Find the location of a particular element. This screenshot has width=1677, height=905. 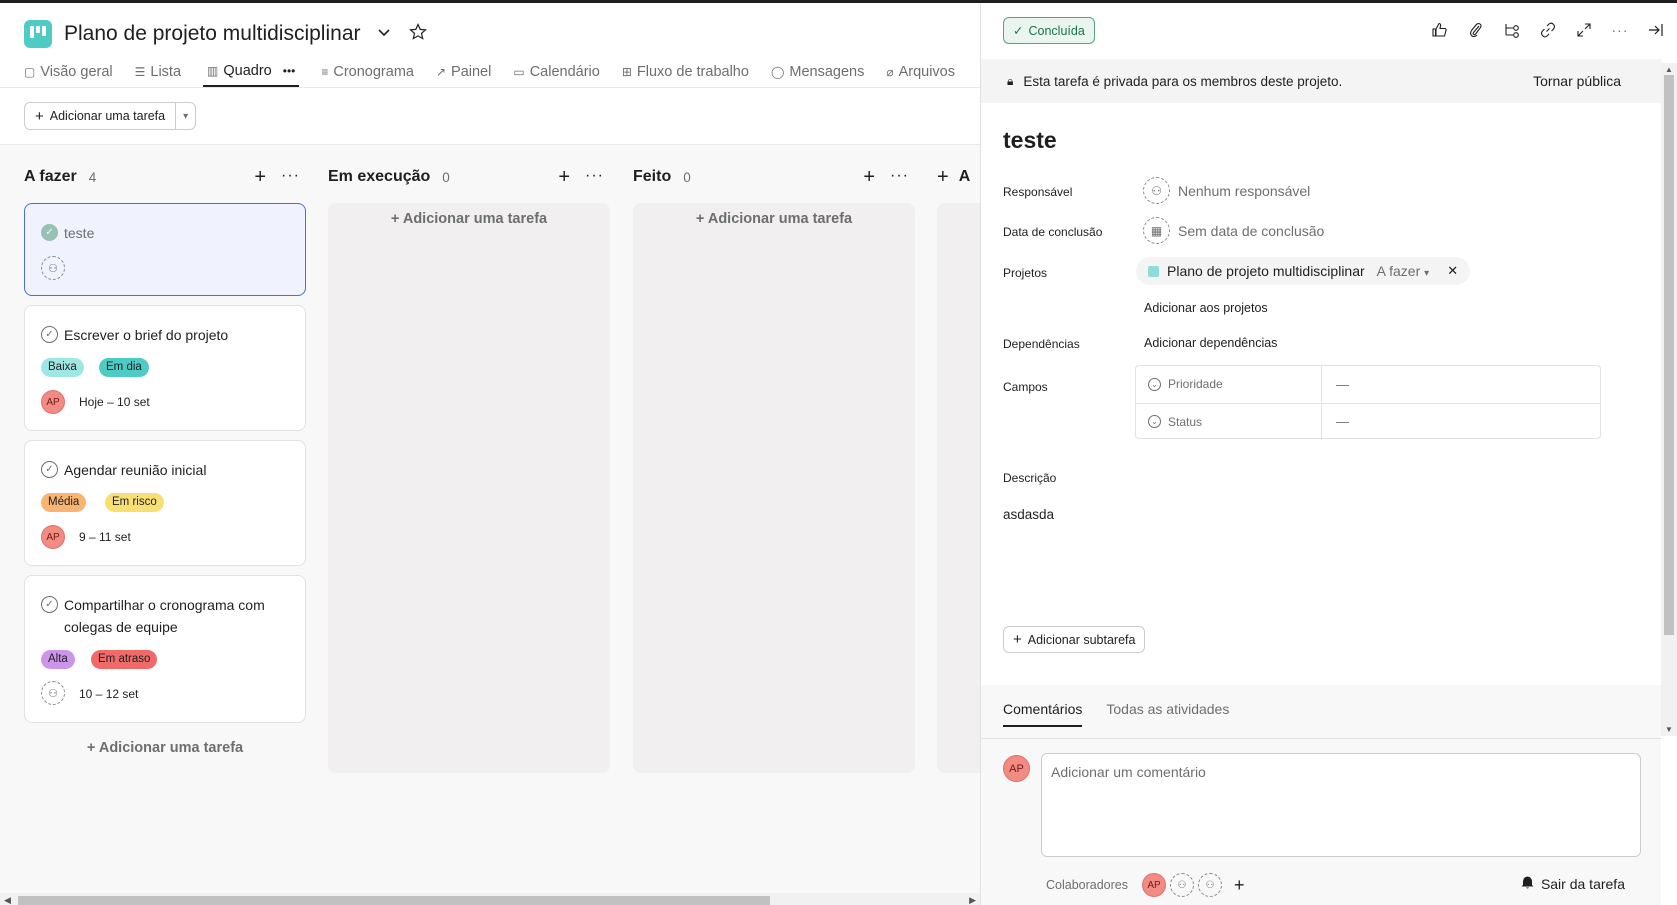

tab-all-activity: Todas as atividades is located at coordinates (1167, 714).